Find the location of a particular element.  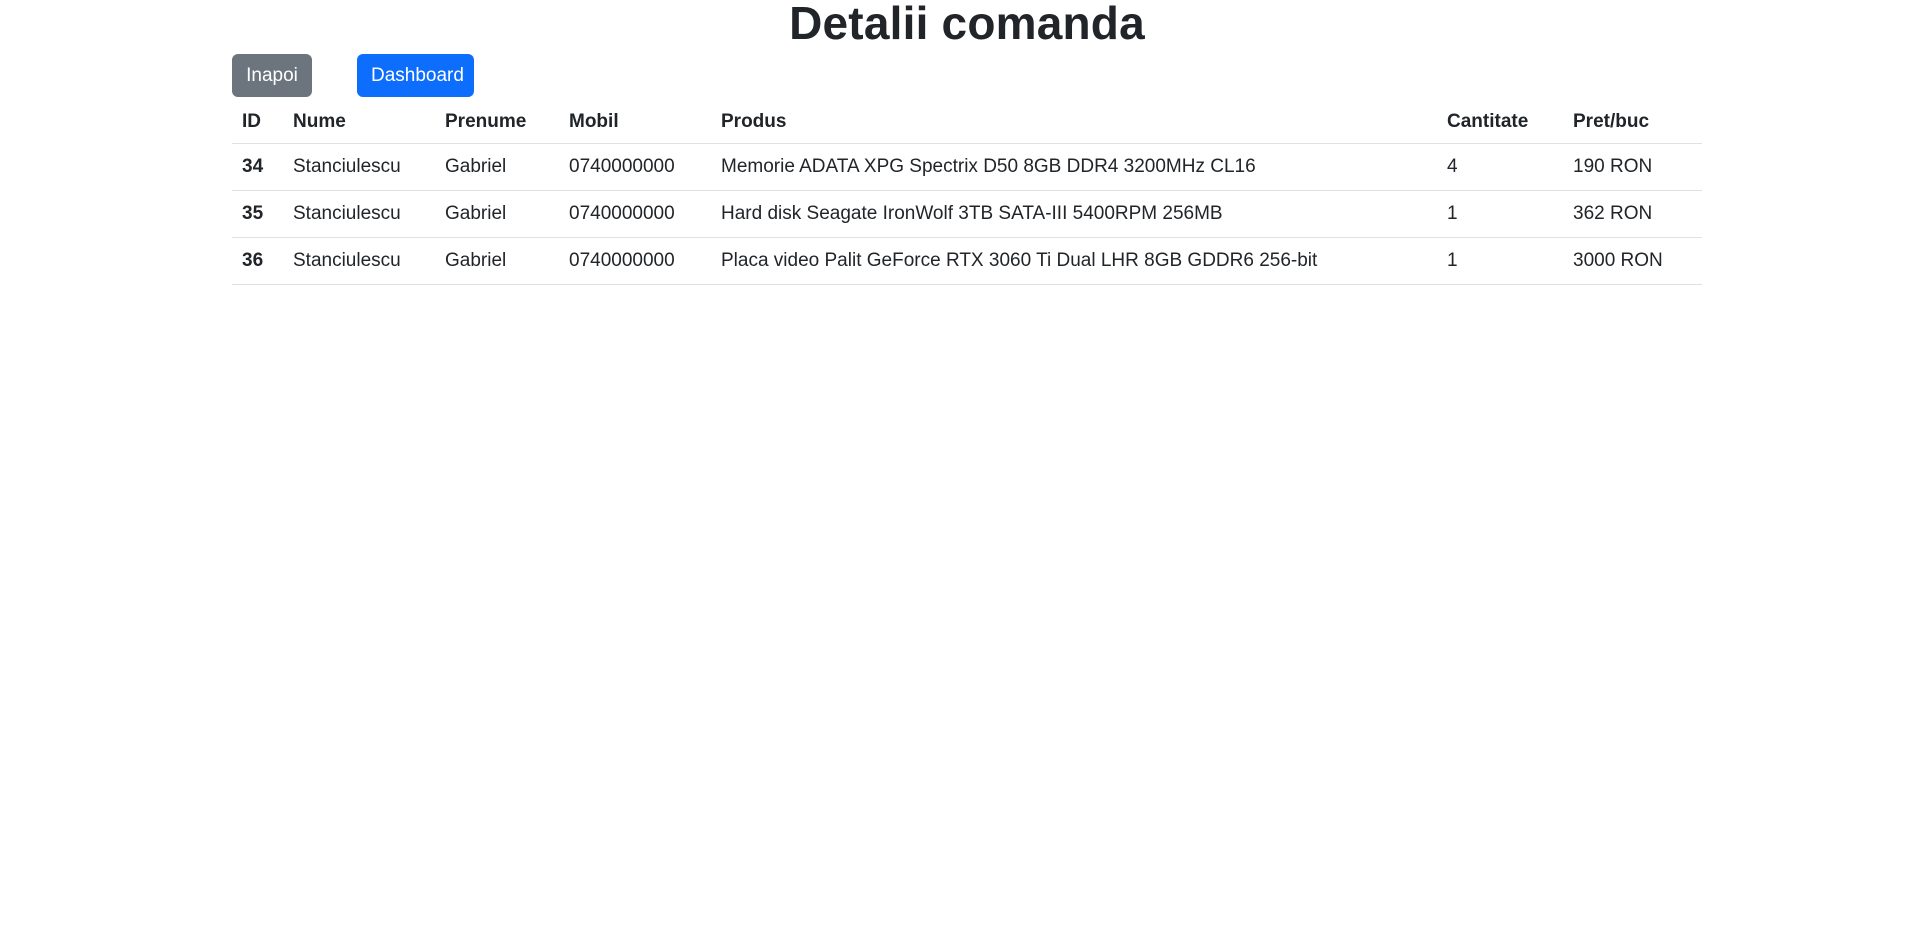

cell-cantitate: 4 is located at coordinates (1500, 167).